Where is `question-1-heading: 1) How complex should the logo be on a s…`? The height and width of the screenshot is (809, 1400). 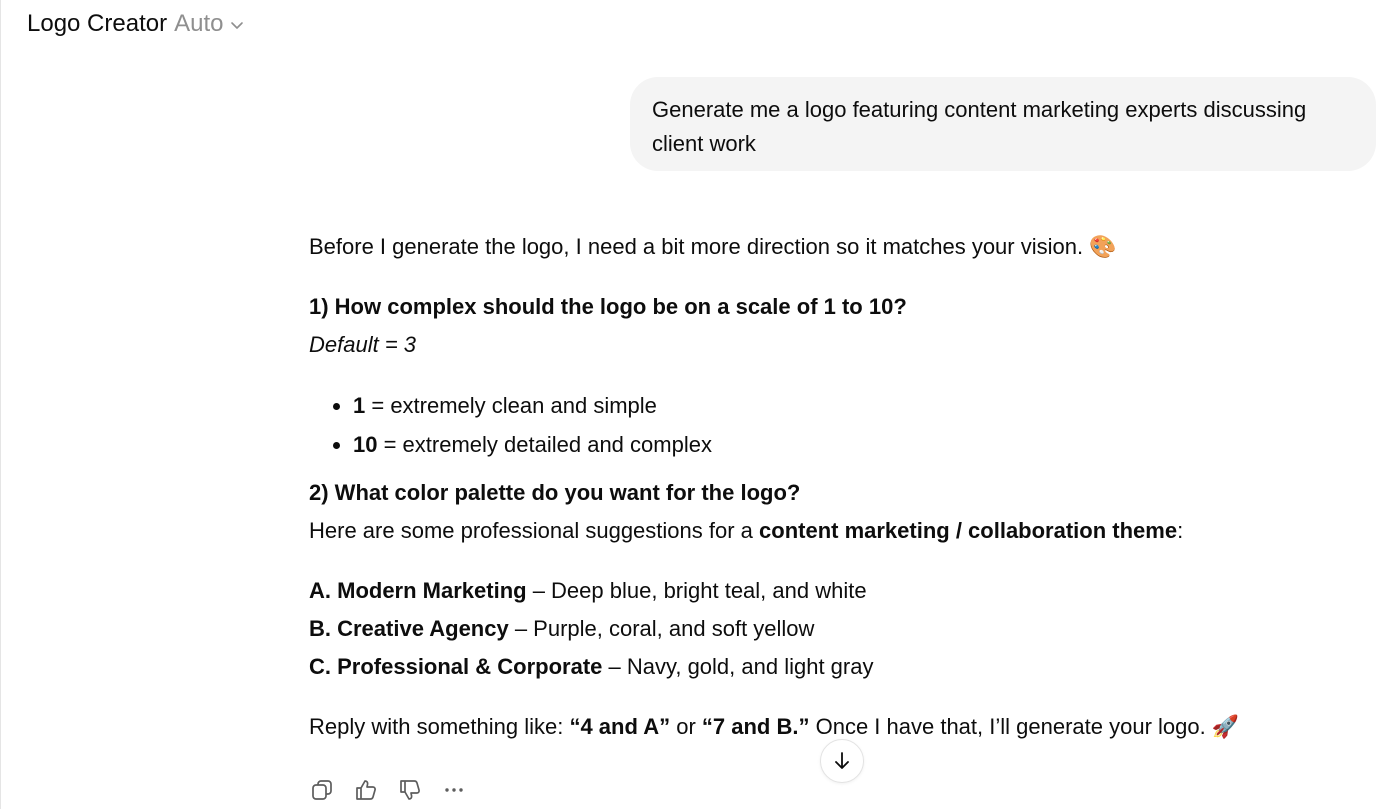
question-1-heading: 1) How complex should the logo be on a s… is located at coordinates (608, 306).